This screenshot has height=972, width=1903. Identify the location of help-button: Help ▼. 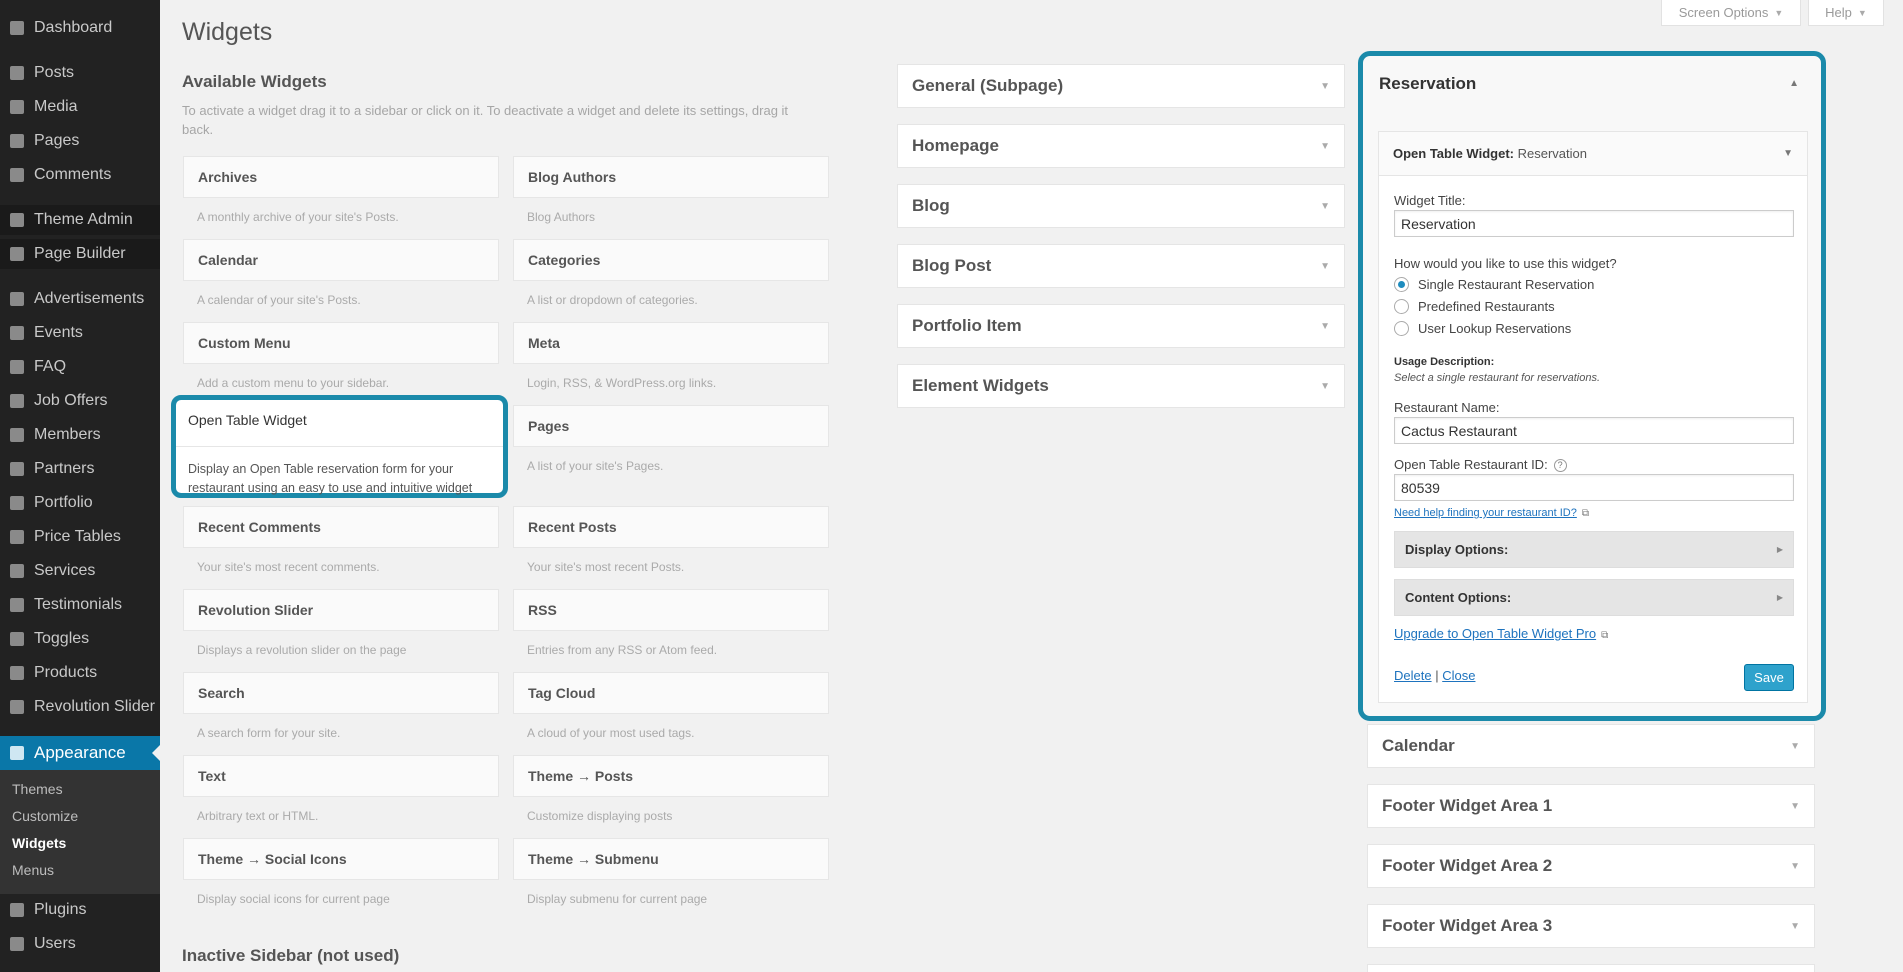
(1846, 13).